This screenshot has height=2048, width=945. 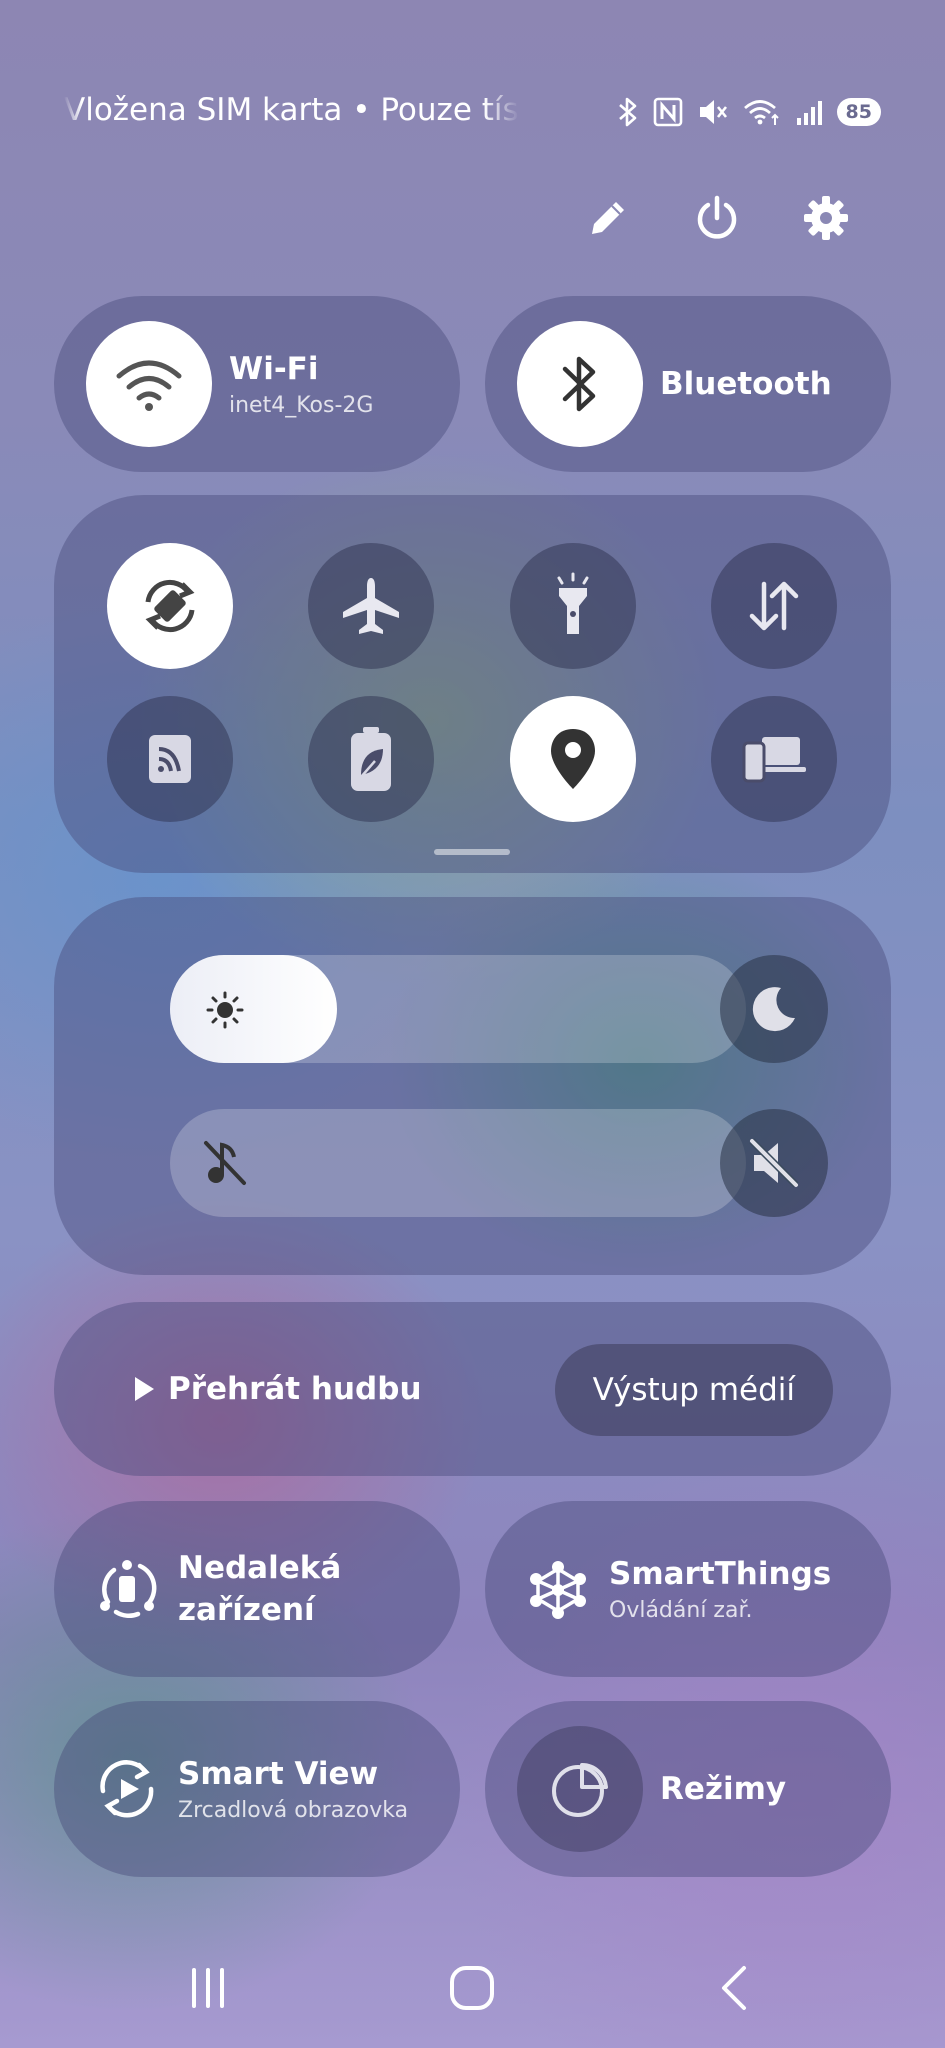 I want to click on status-carrier-text: Vložena SIM karta • Pouze tísňová volání, so click(x=291, y=110).